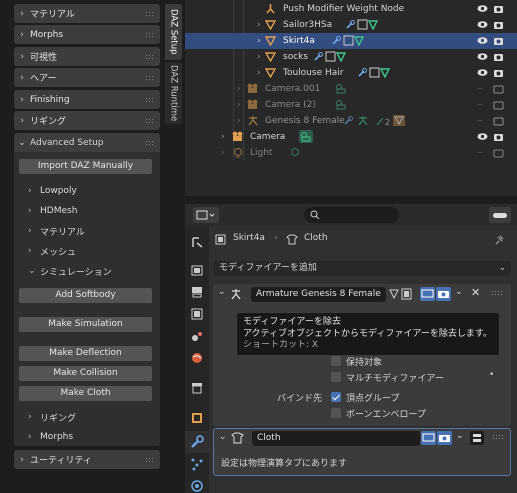 The width and height of the screenshot is (517, 493). I want to click on outliner-row: › Camera (2) ⌣, so click(351, 105).